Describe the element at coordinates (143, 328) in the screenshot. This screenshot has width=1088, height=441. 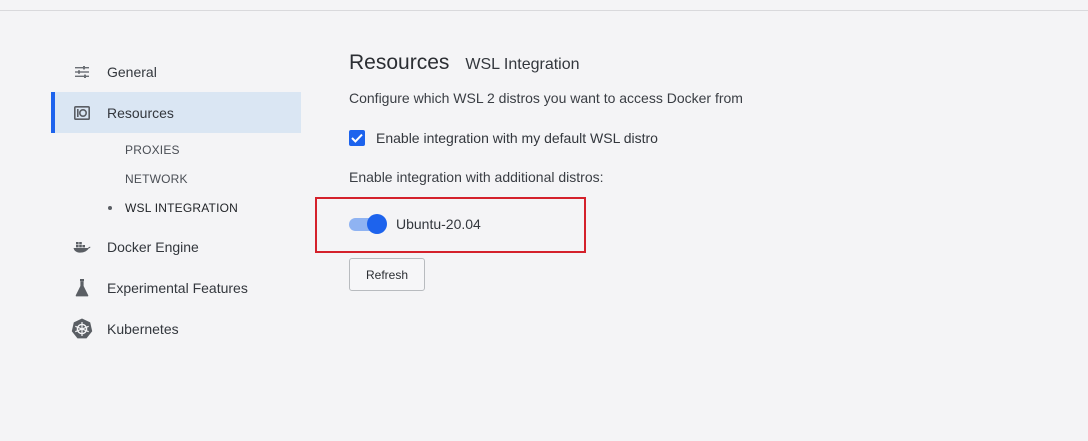
I see `sidebar-item-label: Kubernetes` at that location.